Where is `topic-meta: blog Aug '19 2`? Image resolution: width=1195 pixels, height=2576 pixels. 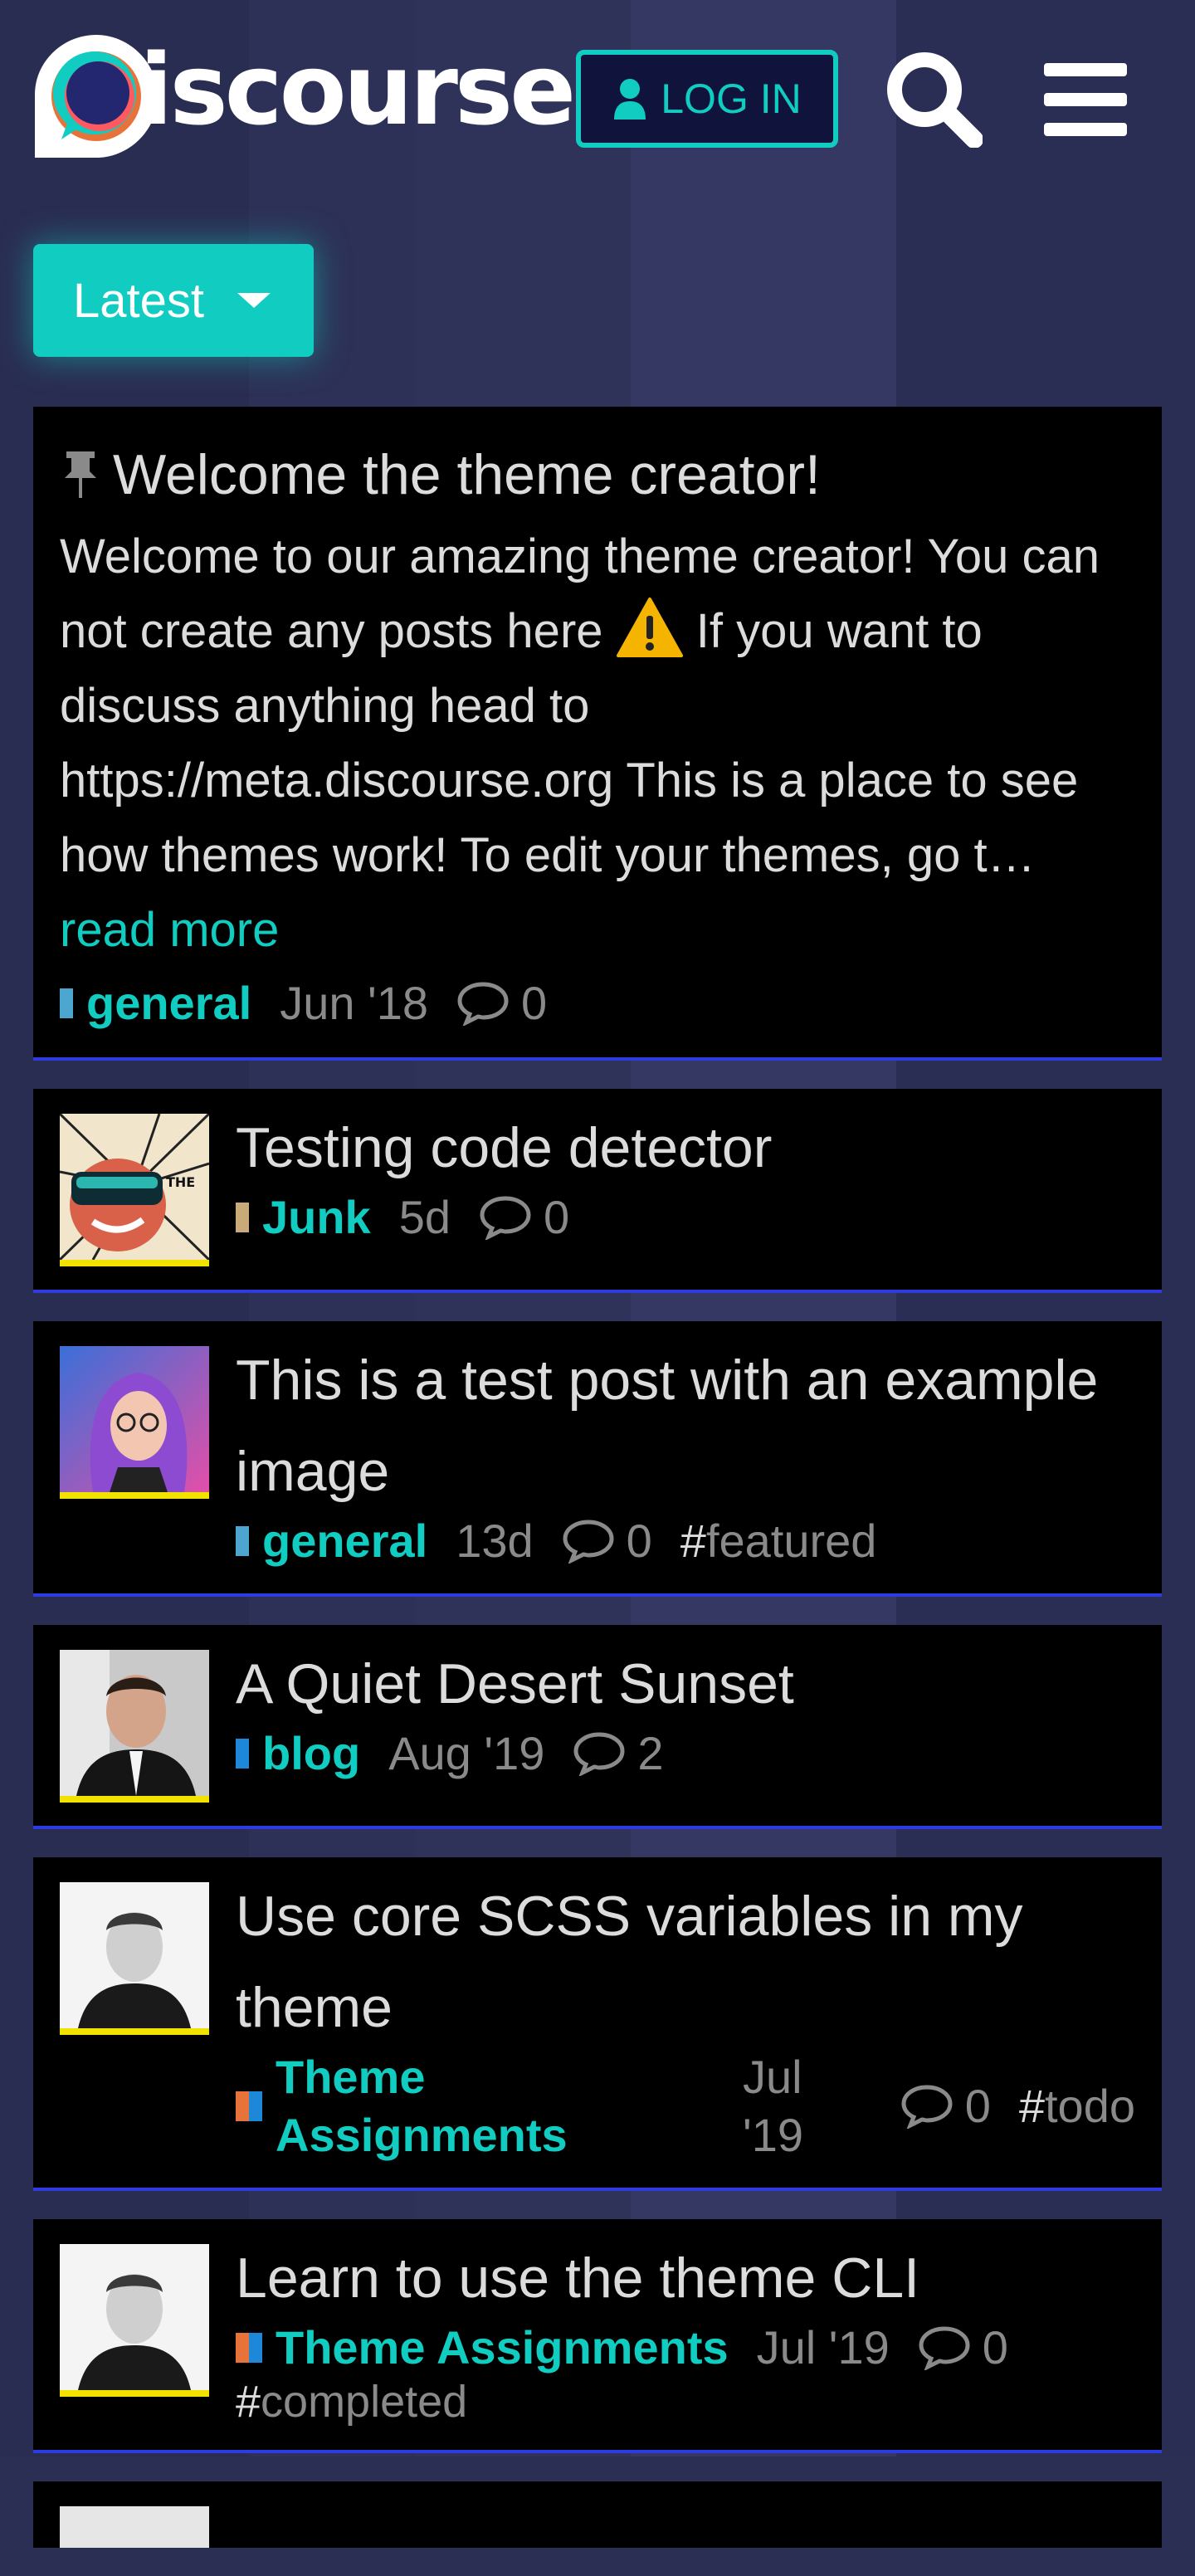 topic-meta: blog Aug '19 2 is located at coordinates (685, 1754).